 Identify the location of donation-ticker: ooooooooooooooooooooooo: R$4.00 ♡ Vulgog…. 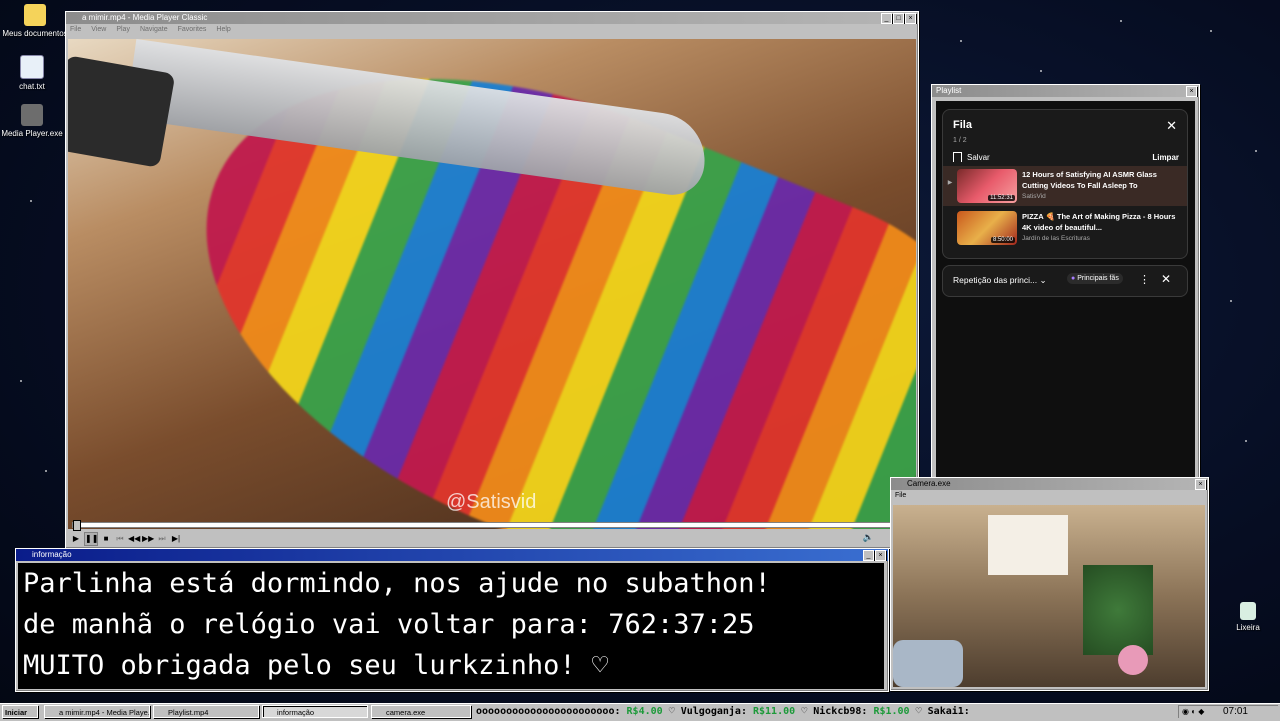
(824, 712).